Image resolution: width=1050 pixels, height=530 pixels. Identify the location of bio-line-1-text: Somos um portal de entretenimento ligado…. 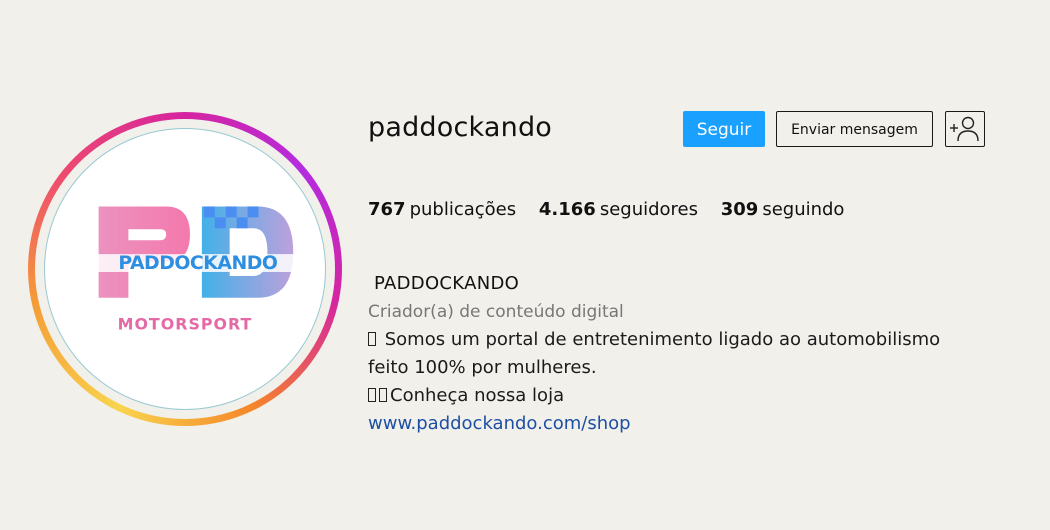
(662, 339).